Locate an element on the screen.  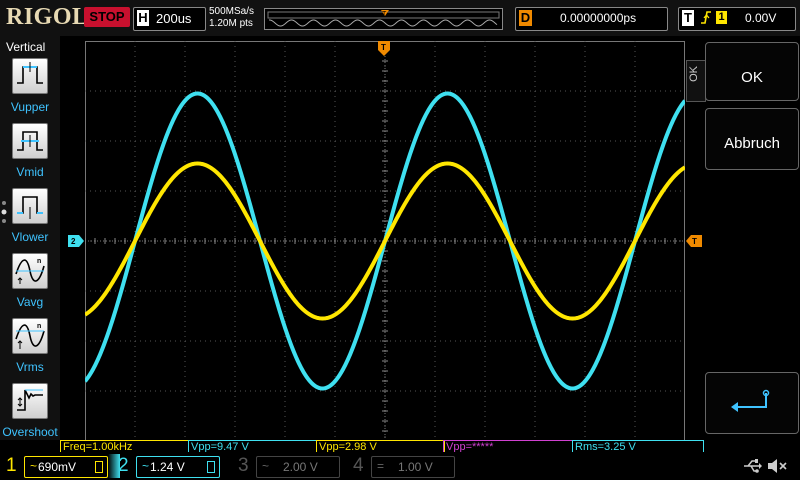
active-channel-indicator is located at coordinates (114, 466).